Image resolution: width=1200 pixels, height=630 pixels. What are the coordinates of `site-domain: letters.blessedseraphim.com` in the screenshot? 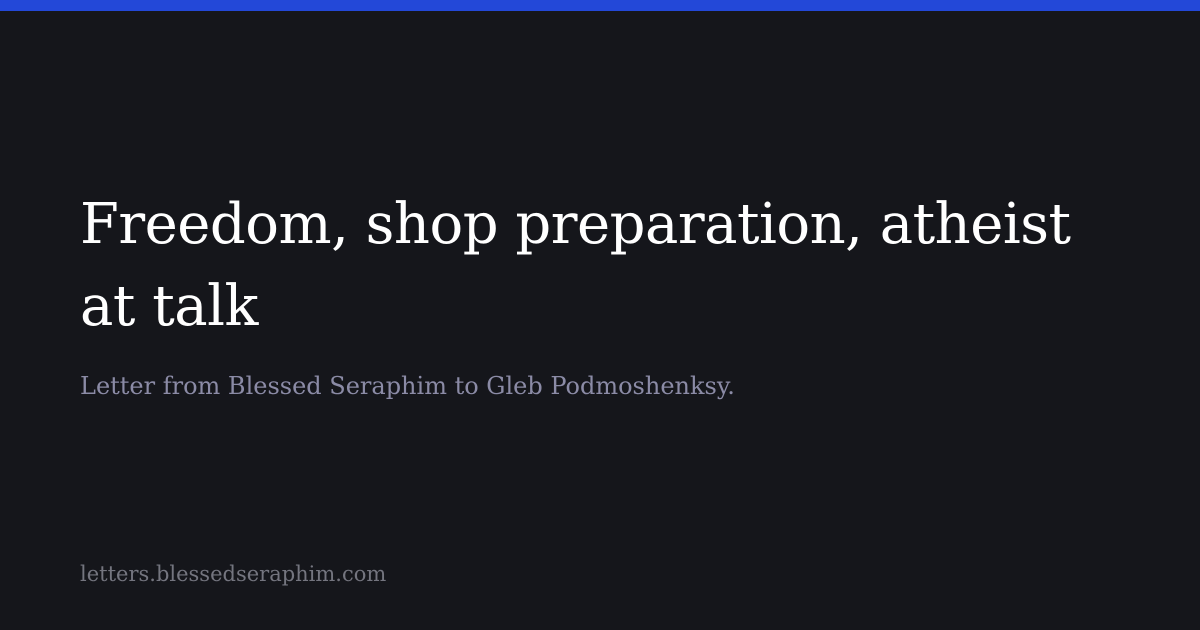 It's located at (233, 574).